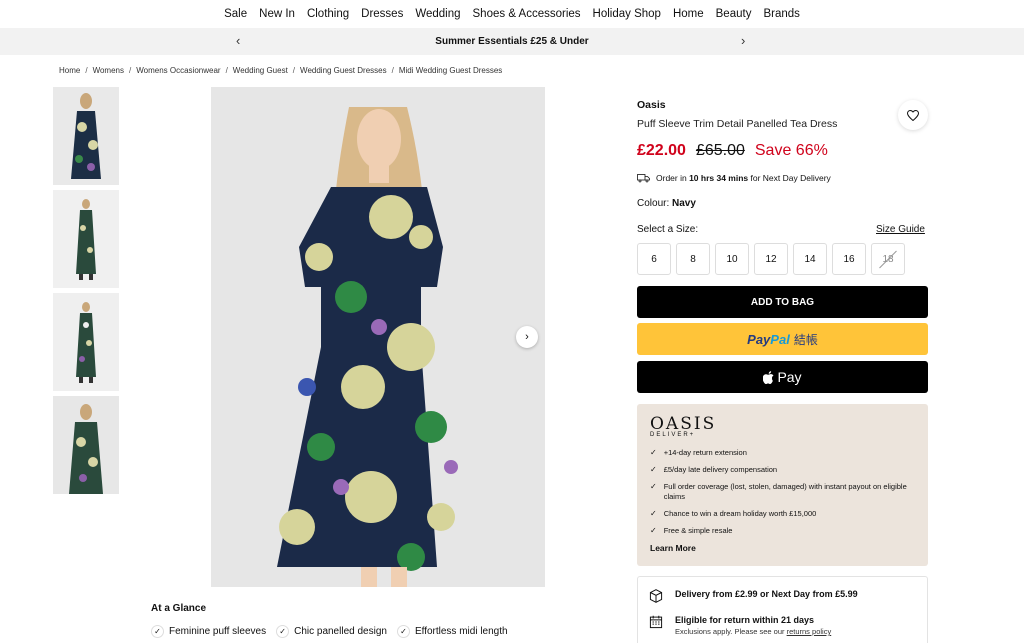  What do you see at coordinates (437, 14) in the screenshot?
I see `nav-wedding: Wedding` at bounding box center [437, 14].